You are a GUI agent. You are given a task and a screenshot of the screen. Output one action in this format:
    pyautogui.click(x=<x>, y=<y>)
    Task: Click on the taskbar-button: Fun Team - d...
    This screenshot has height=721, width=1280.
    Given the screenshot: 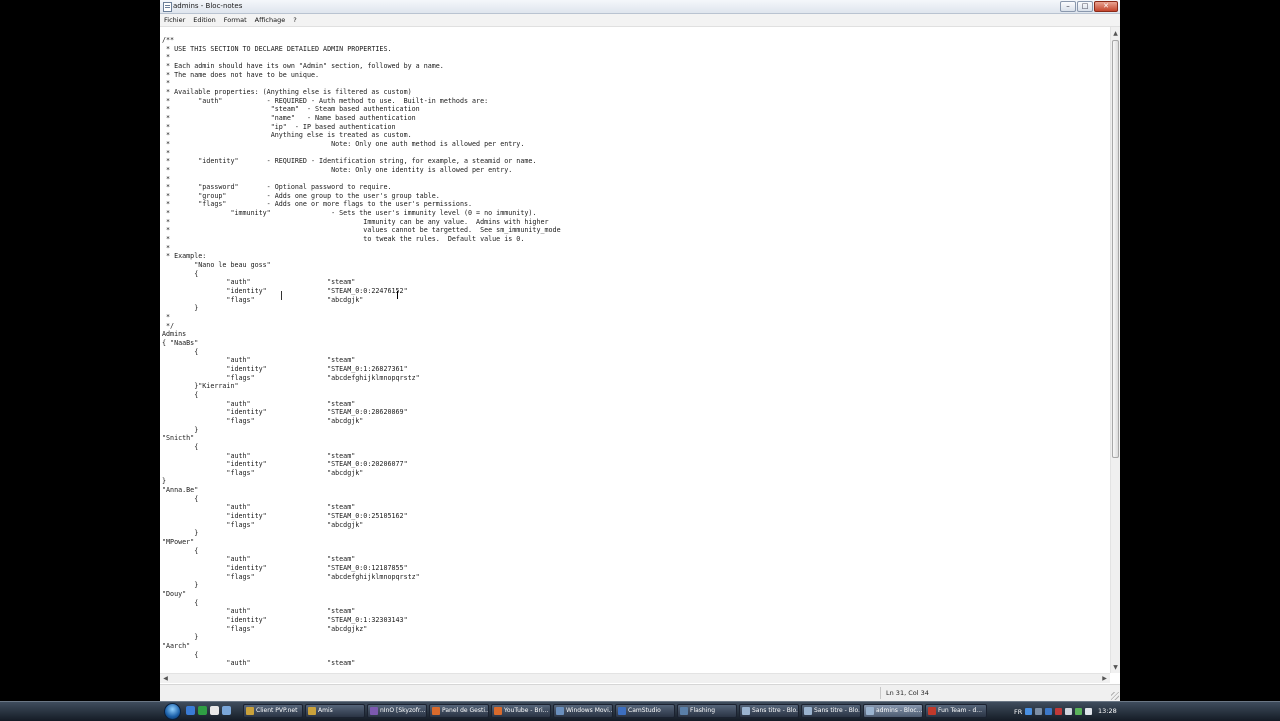 What is the action you would take?
    pyautogui.click(x=956, y=711)
    